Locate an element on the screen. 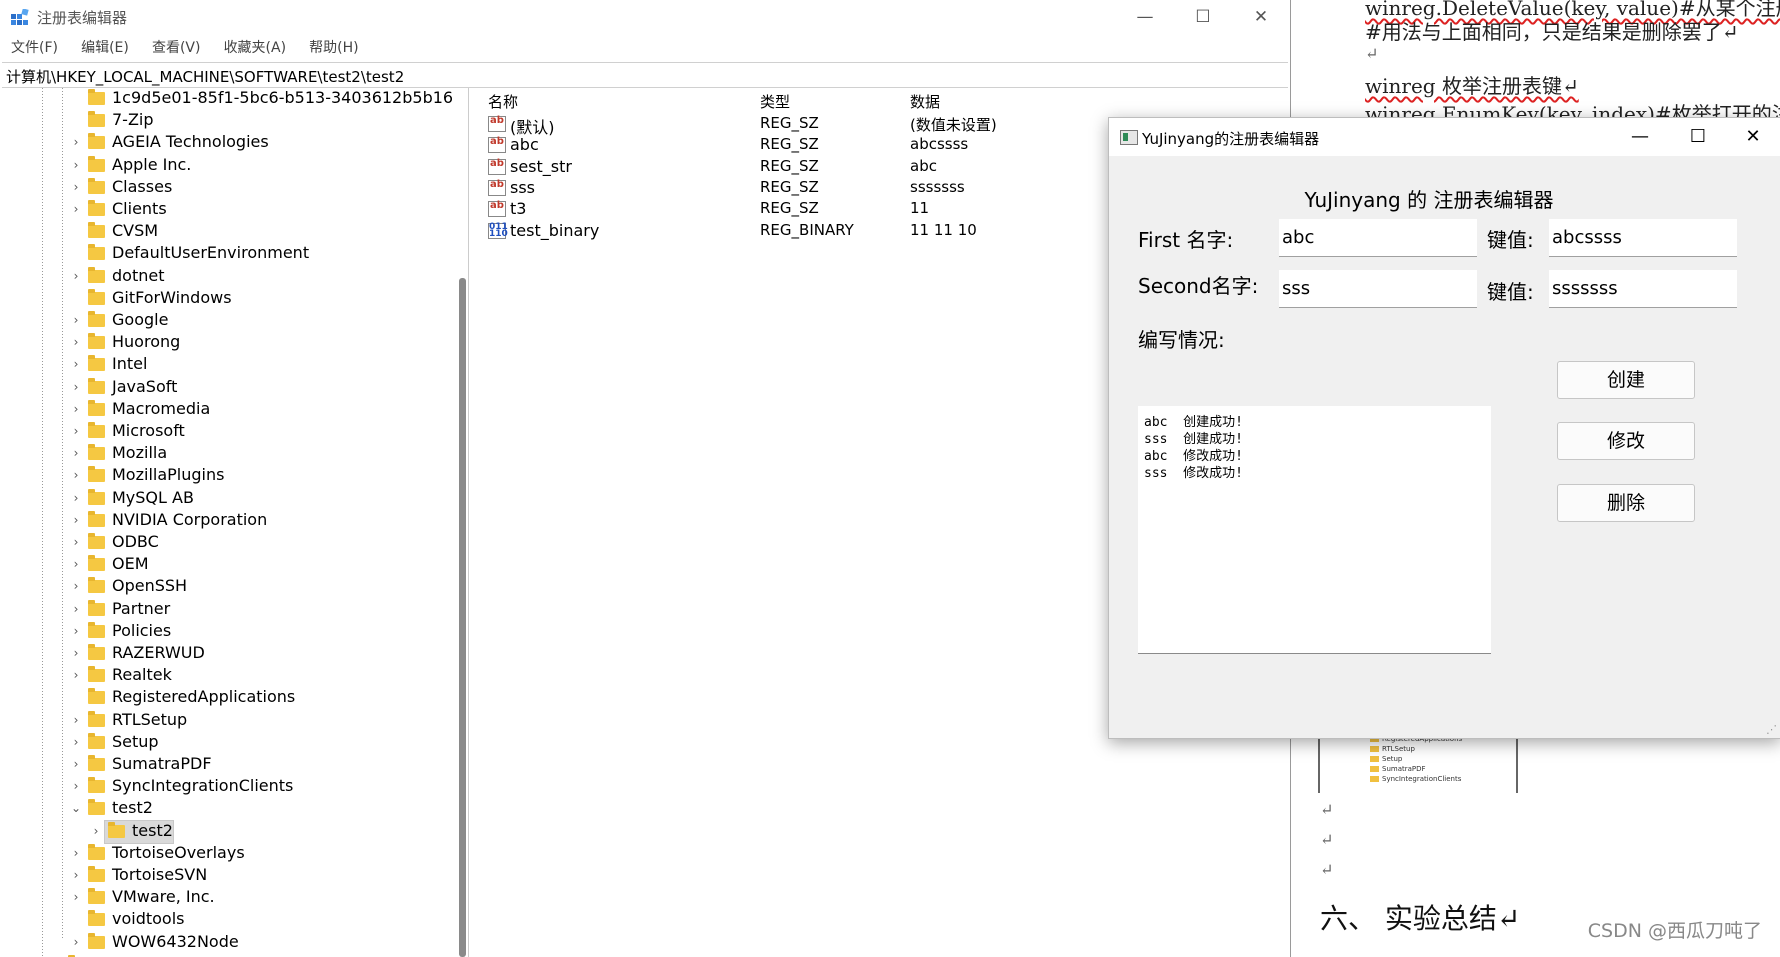 Image resolution: width=1780 pixels, height=957 pixels. resize-grip-icon: ⋰ is located at coordinates (1771, 729).